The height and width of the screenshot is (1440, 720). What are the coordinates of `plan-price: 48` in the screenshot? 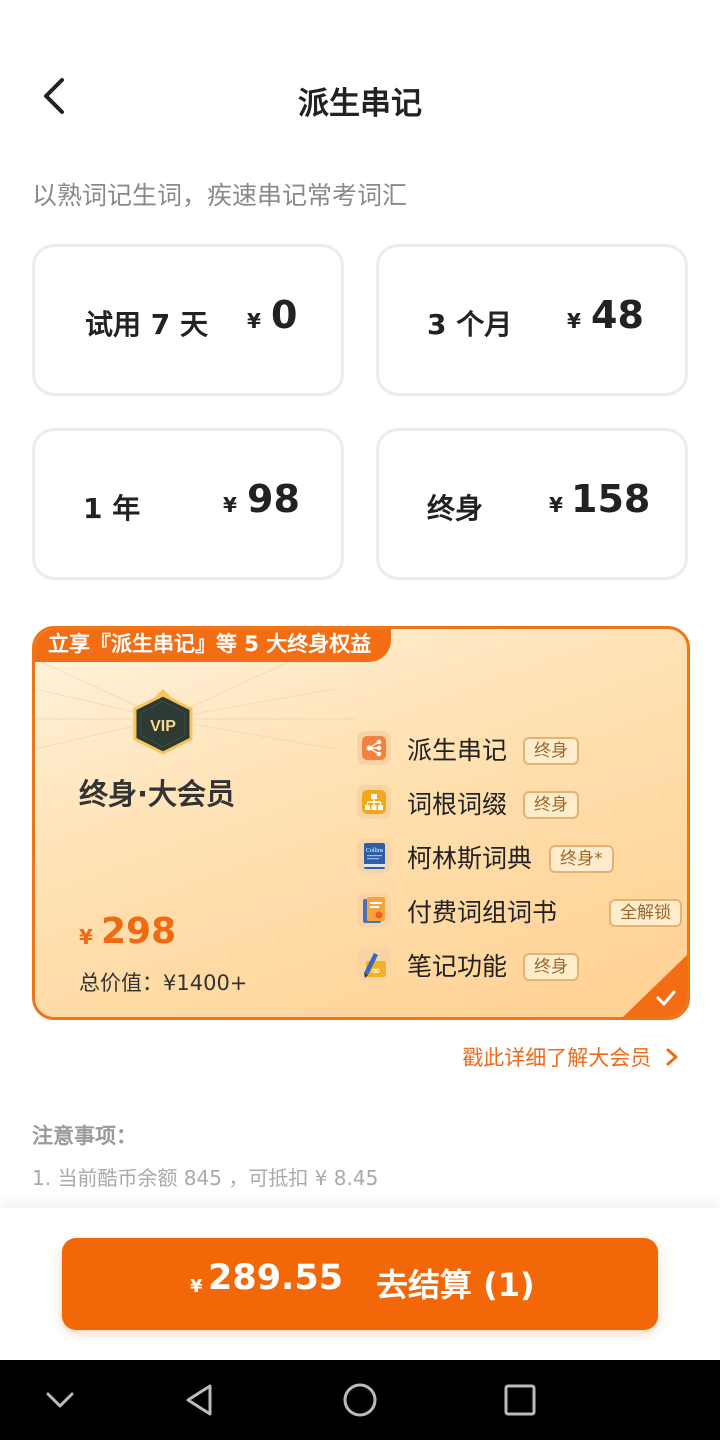 It's located at (617, 315).